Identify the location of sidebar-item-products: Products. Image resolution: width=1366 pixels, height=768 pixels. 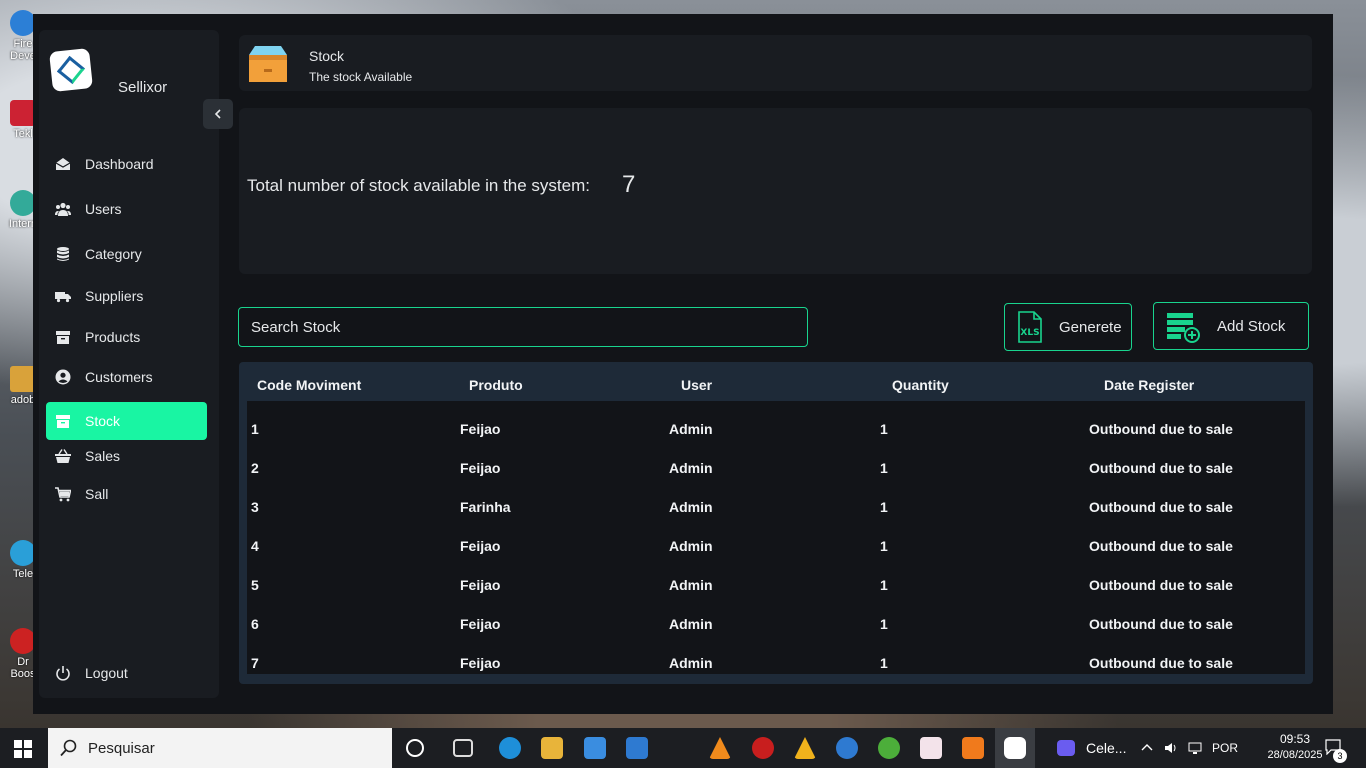
(126, 337).